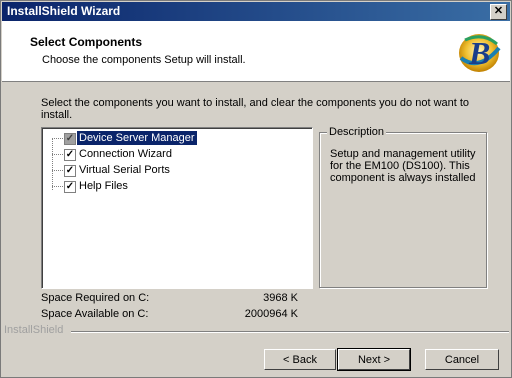 The width and height of the screenshot is (512, 378). I want to click on component-label: Virtual Serial Ports, so click(124, 170).